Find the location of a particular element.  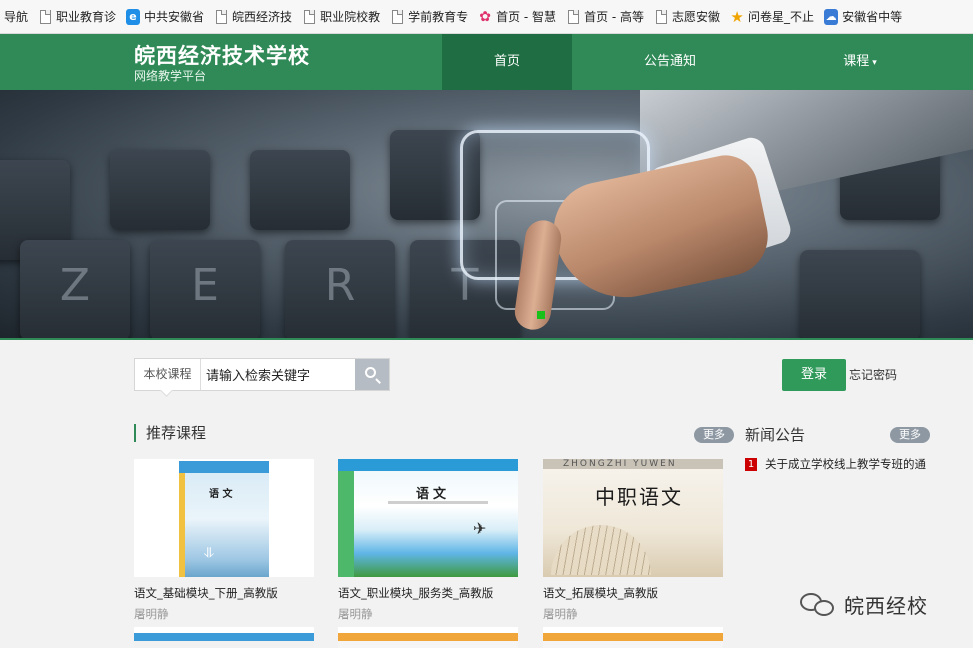

search-scope-select: 本校课程 is located at coordinates (168, 374).